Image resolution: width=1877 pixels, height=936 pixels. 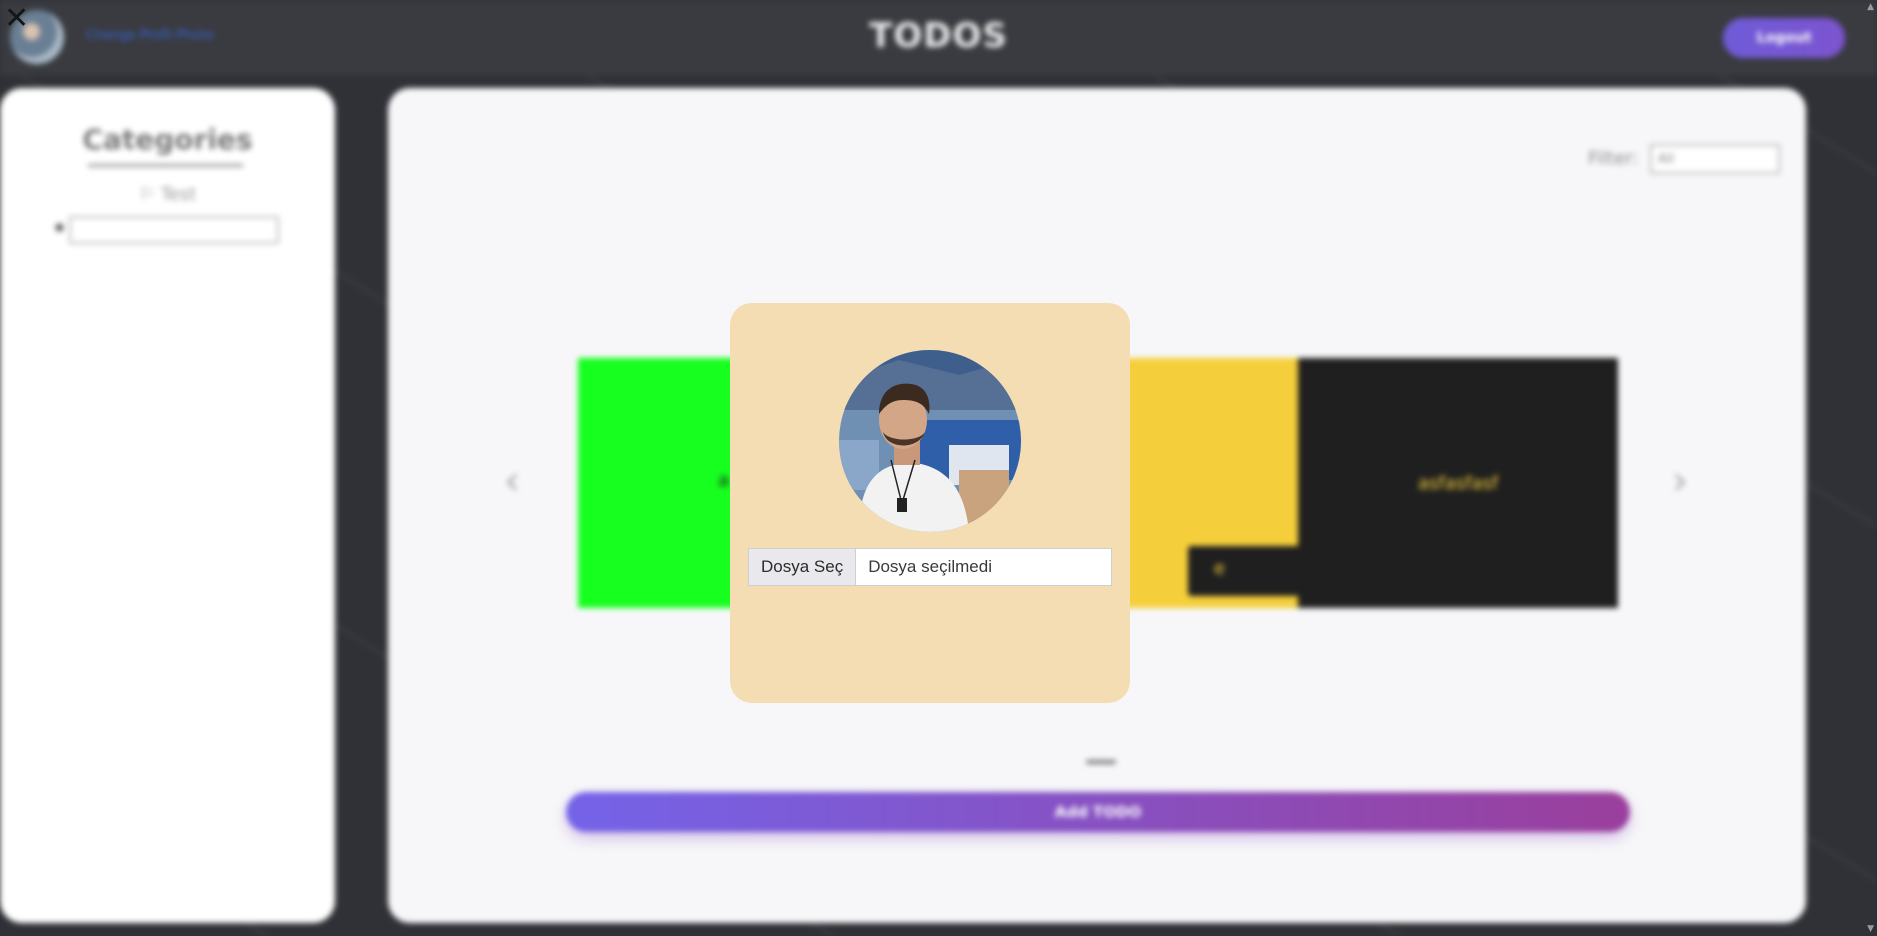 I want to click on filter-select: All, so click(x=1715, y=159).